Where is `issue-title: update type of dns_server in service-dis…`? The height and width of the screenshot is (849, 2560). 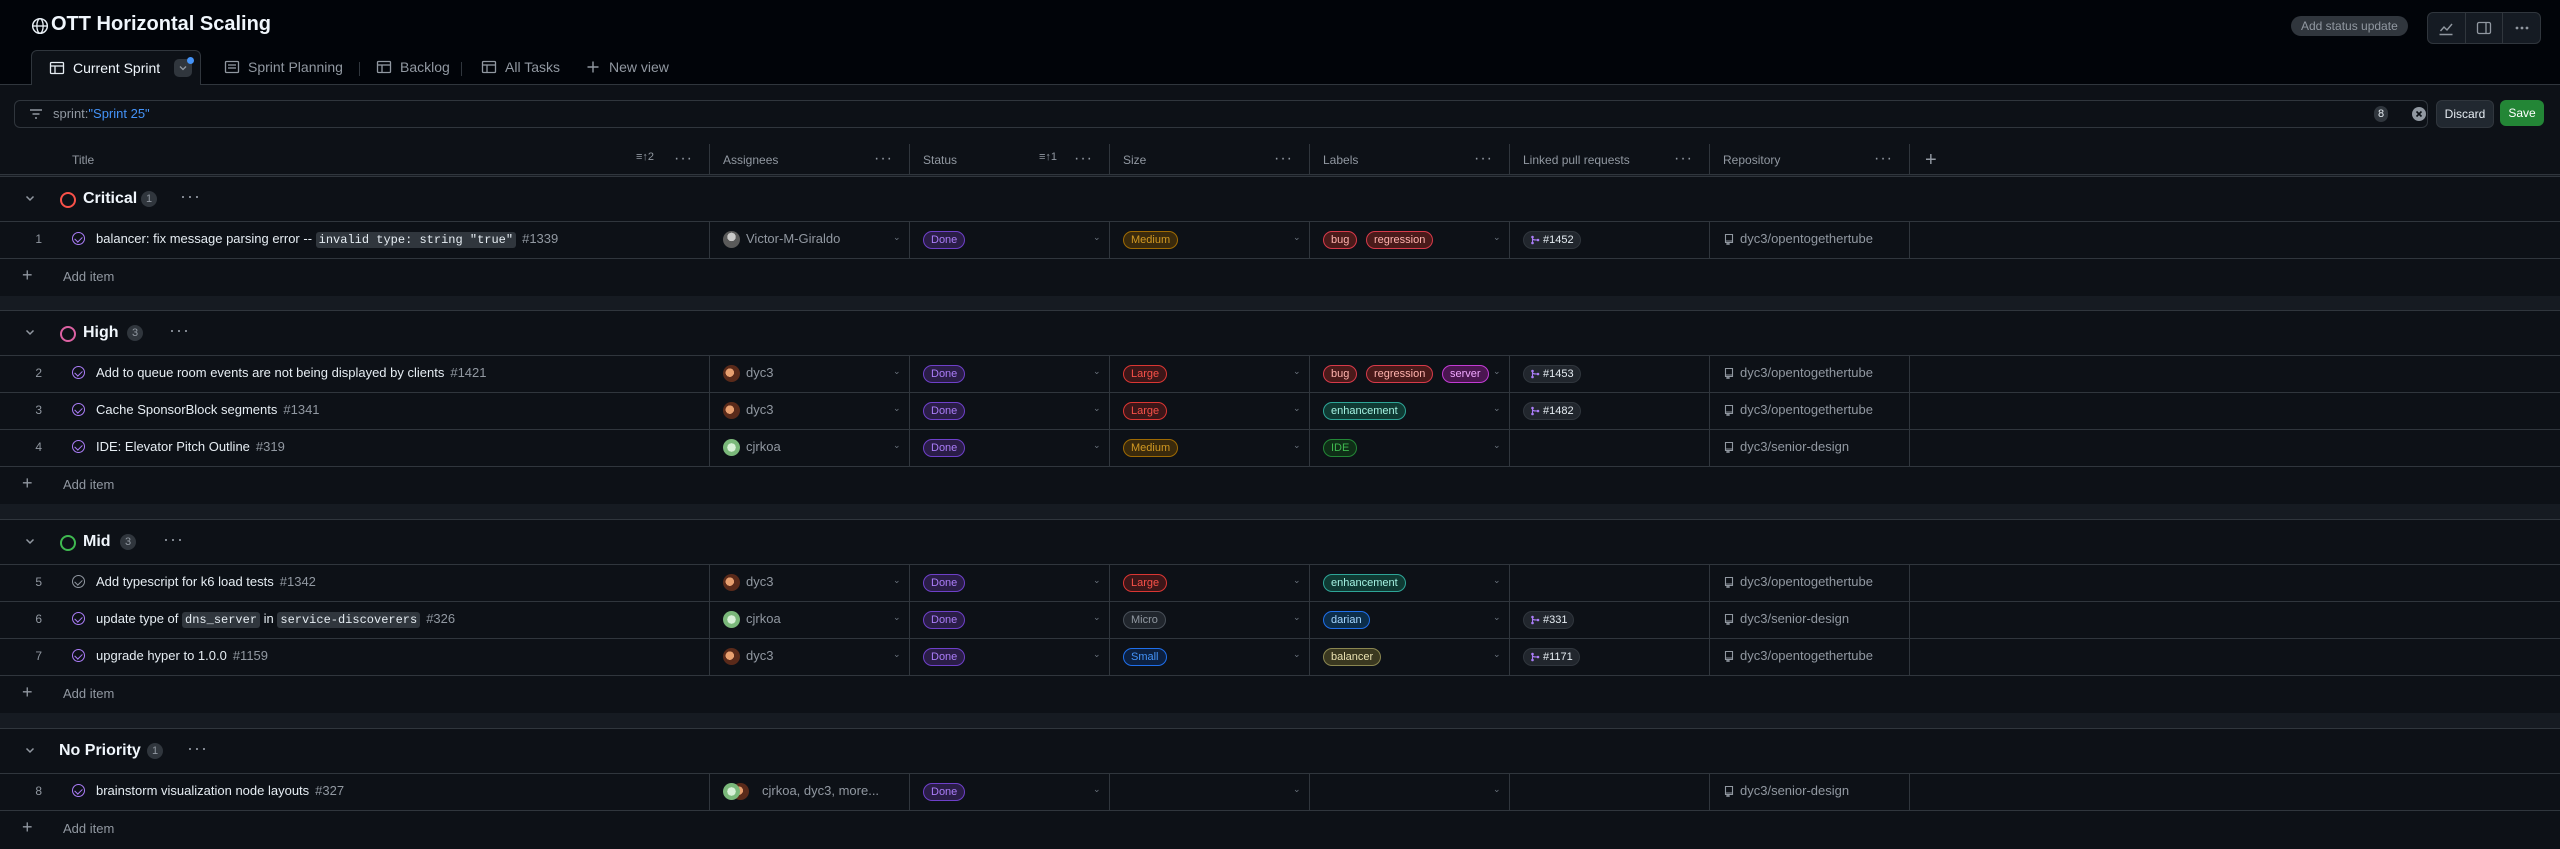 issue-title: update type of dns_server in service-dis… is located at coordinates (275, 619).